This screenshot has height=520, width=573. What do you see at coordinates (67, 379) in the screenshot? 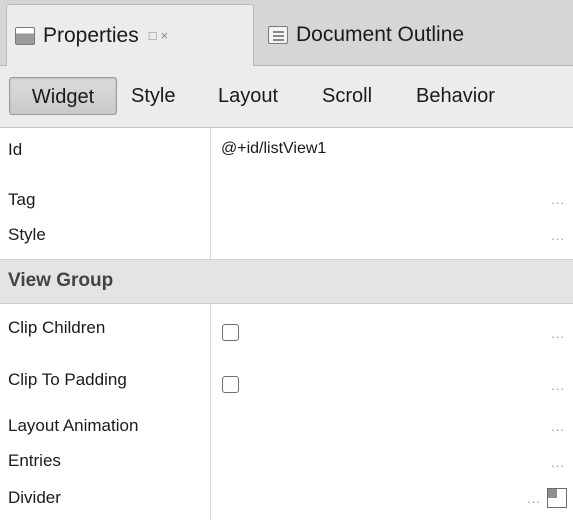
I see `property-name: Clip To Padding` at bounding box center [67, 379].